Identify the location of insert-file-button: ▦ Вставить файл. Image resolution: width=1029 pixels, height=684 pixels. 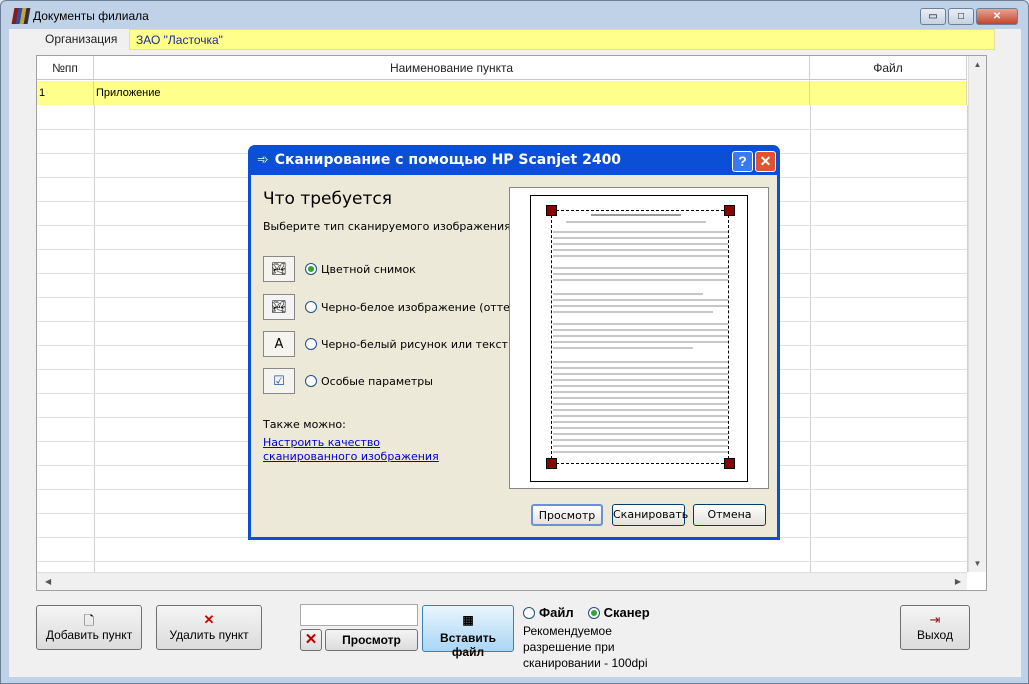
(468, 632).